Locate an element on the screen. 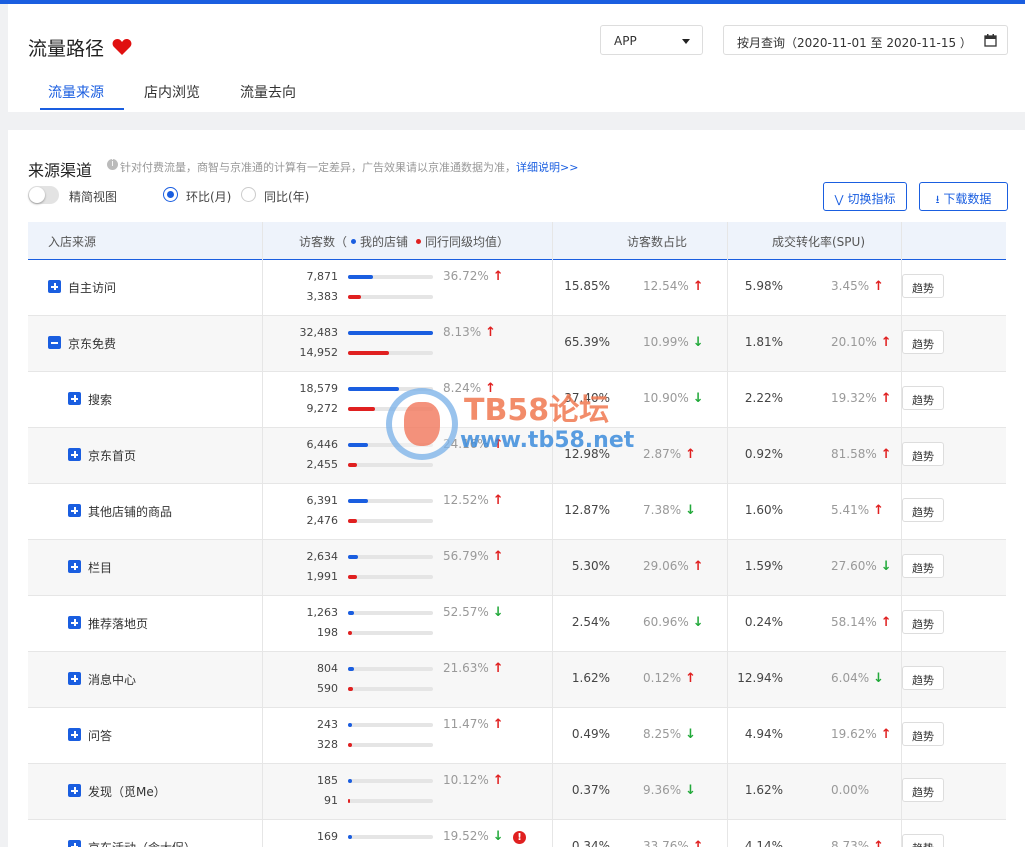  visitor-share-change: 0.12% ↑ is located at coordinates (669, 678).